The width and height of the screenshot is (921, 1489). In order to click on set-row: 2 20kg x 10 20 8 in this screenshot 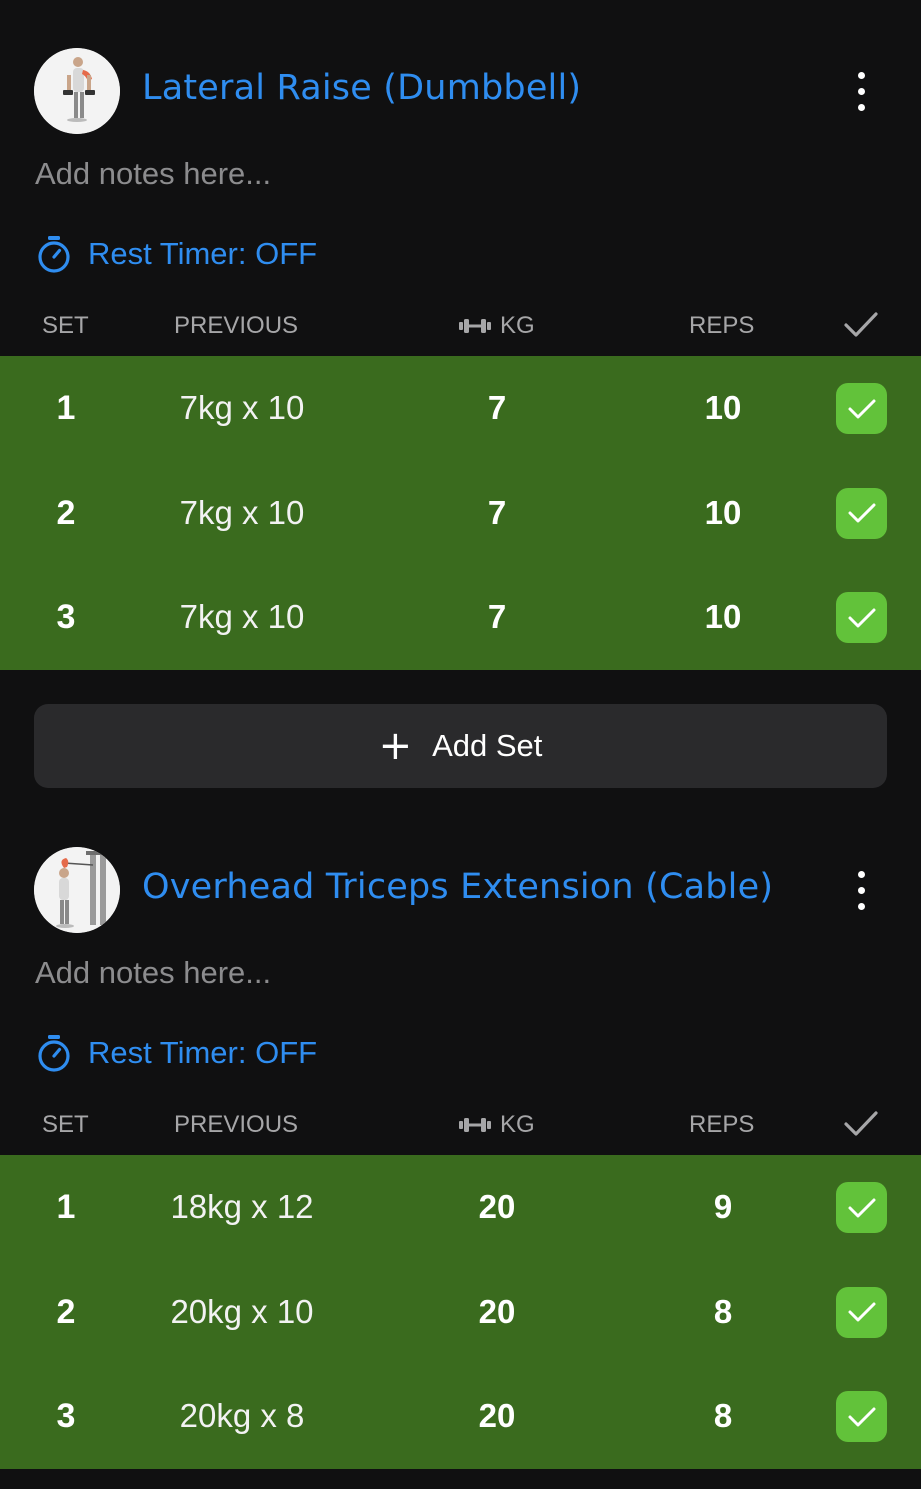, I will do `click(460, 1312)`.